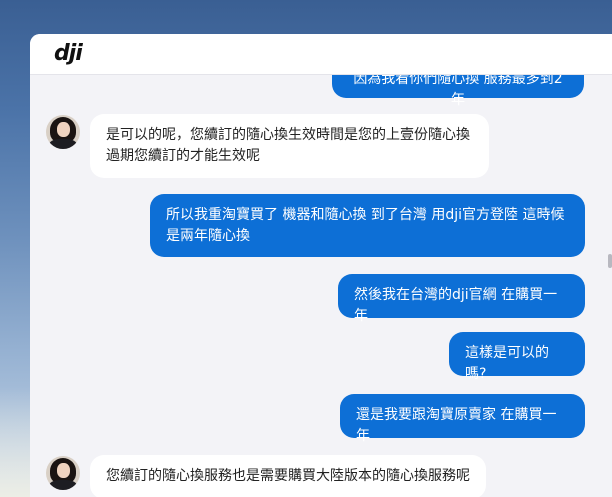 Image resolution: width=612 pixels, height=497 pixels. What do you see at coordinates (507, 363) in the screenshot?
I see `message-text: 這樣是可以的嗎?` at bounding box center [507, 363].